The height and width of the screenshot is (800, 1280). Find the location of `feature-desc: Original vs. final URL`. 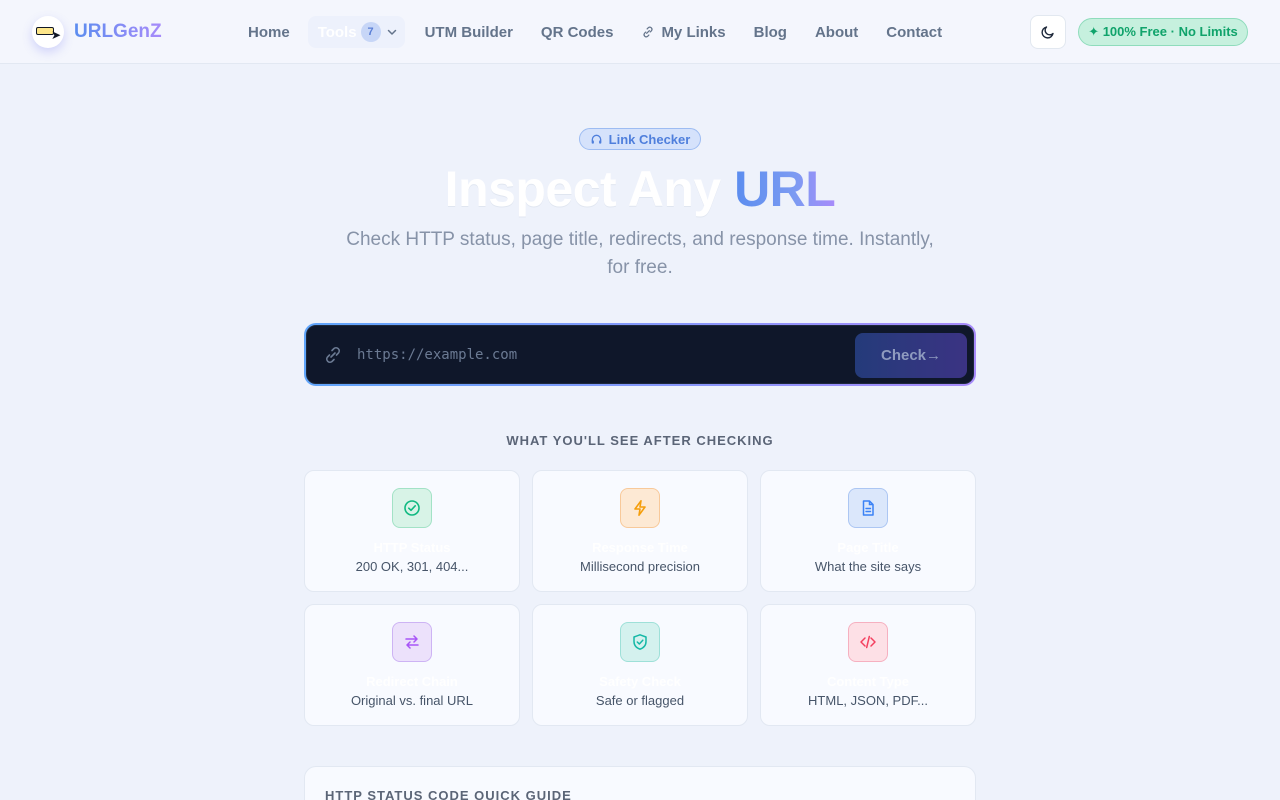

feature-desc: Original vs. final URL is located at coordinates (412, 700).